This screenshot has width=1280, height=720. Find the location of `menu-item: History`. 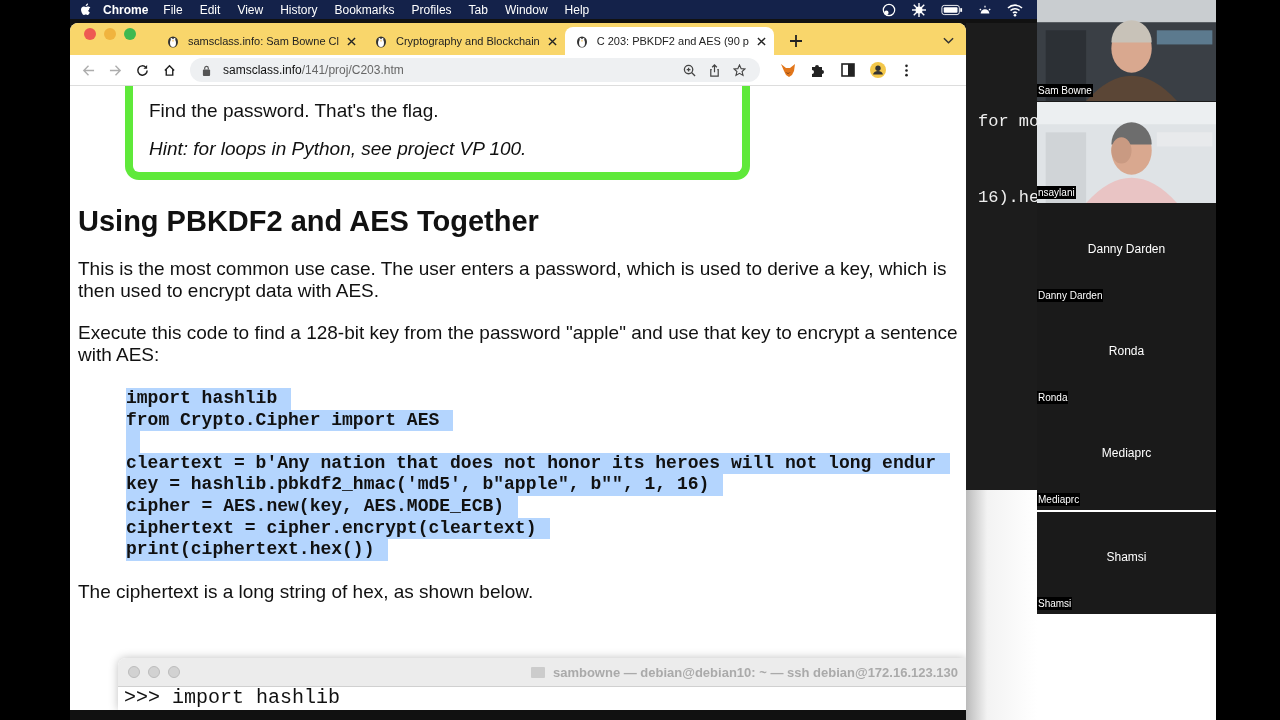

menu-item: History is located at coordinates (299, 9).